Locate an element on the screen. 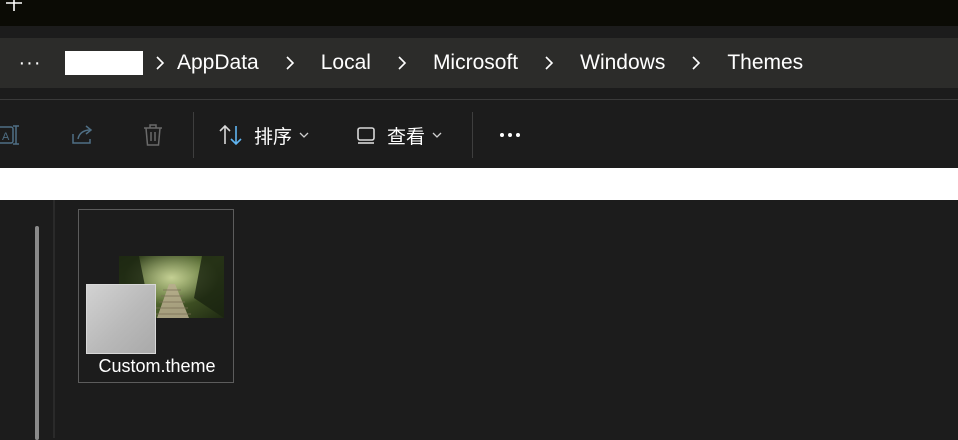  file-item: Custom.theme is located at coordinates (156, 296).